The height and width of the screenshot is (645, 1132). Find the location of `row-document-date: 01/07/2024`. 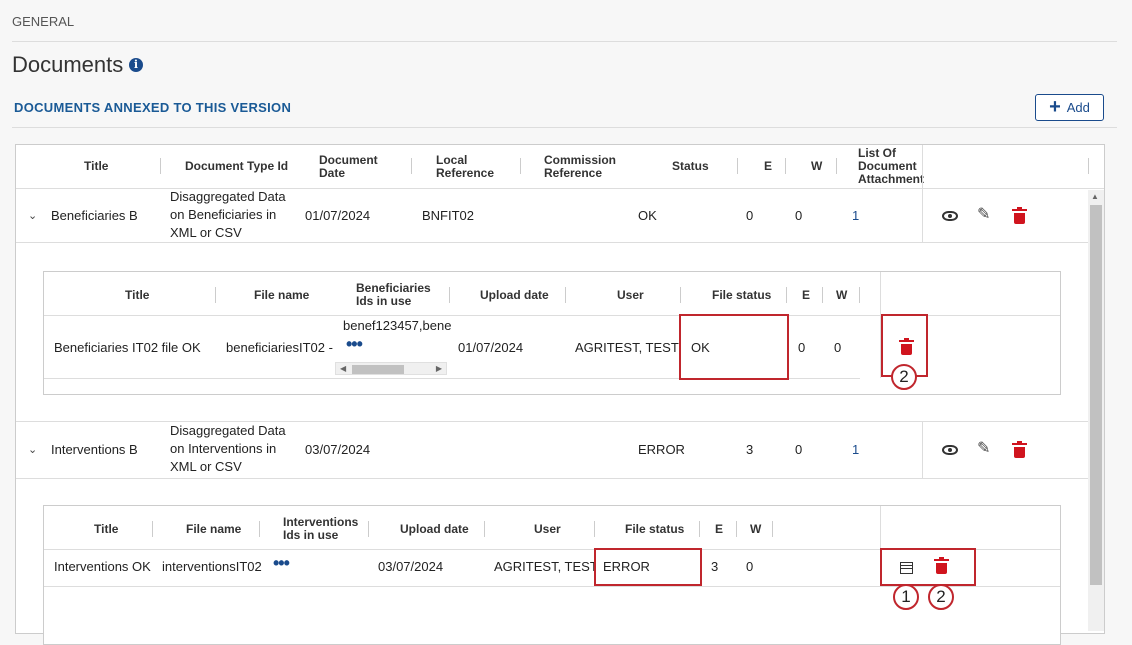

row-document-date: 01/07/2024 is located at coordinates (338, 215).